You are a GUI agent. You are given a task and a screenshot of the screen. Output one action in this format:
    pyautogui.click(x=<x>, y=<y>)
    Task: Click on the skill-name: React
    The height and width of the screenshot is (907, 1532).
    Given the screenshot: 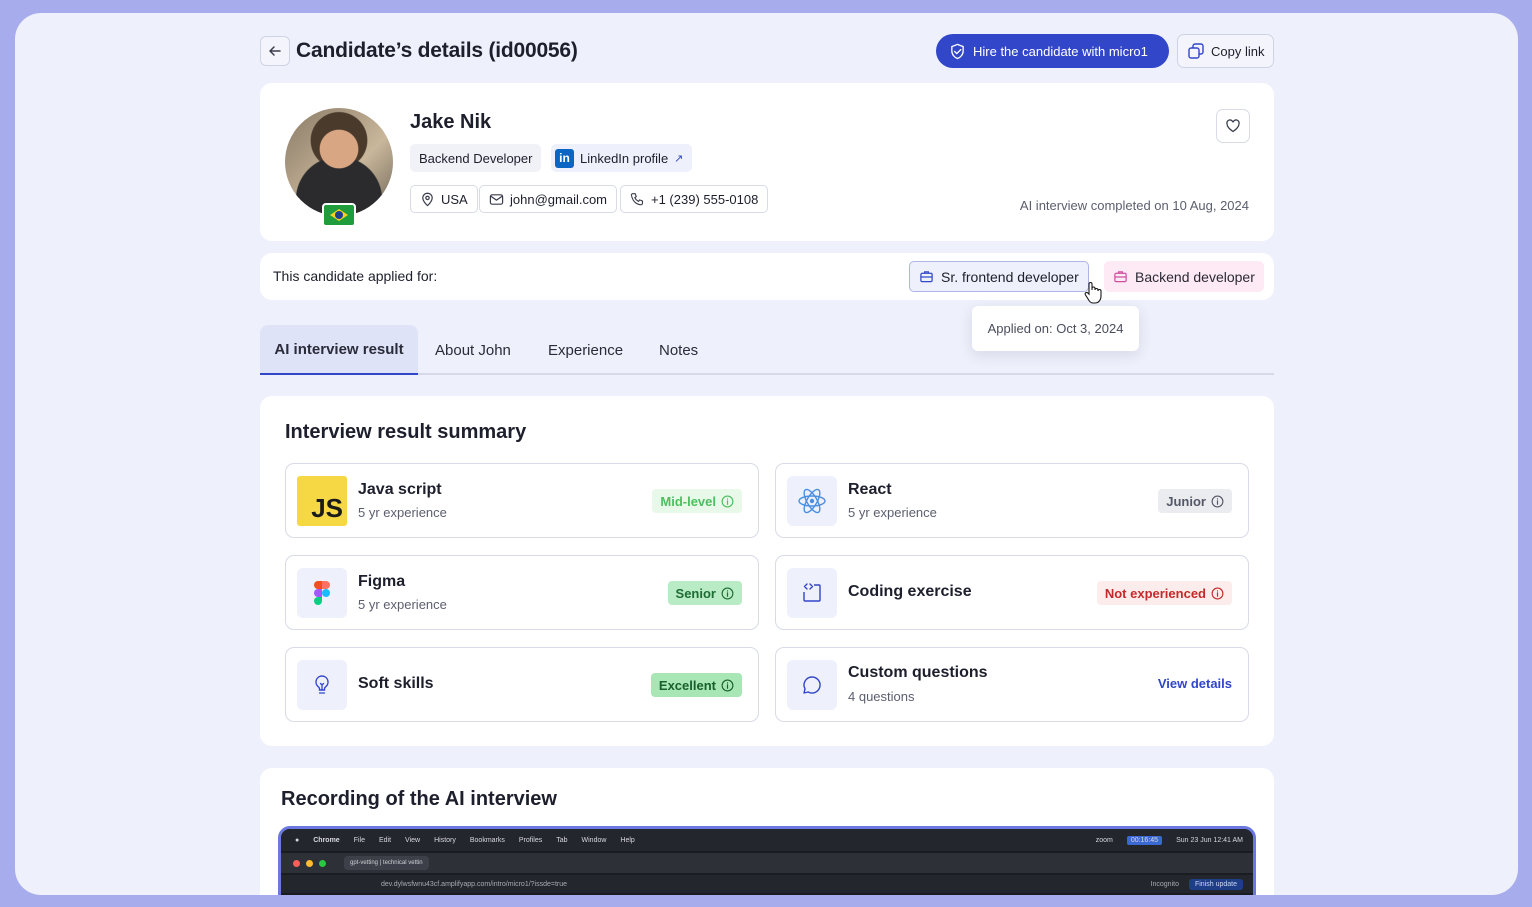 What is the action you would take?
    pyautogui.click(x=870, y=489)
    